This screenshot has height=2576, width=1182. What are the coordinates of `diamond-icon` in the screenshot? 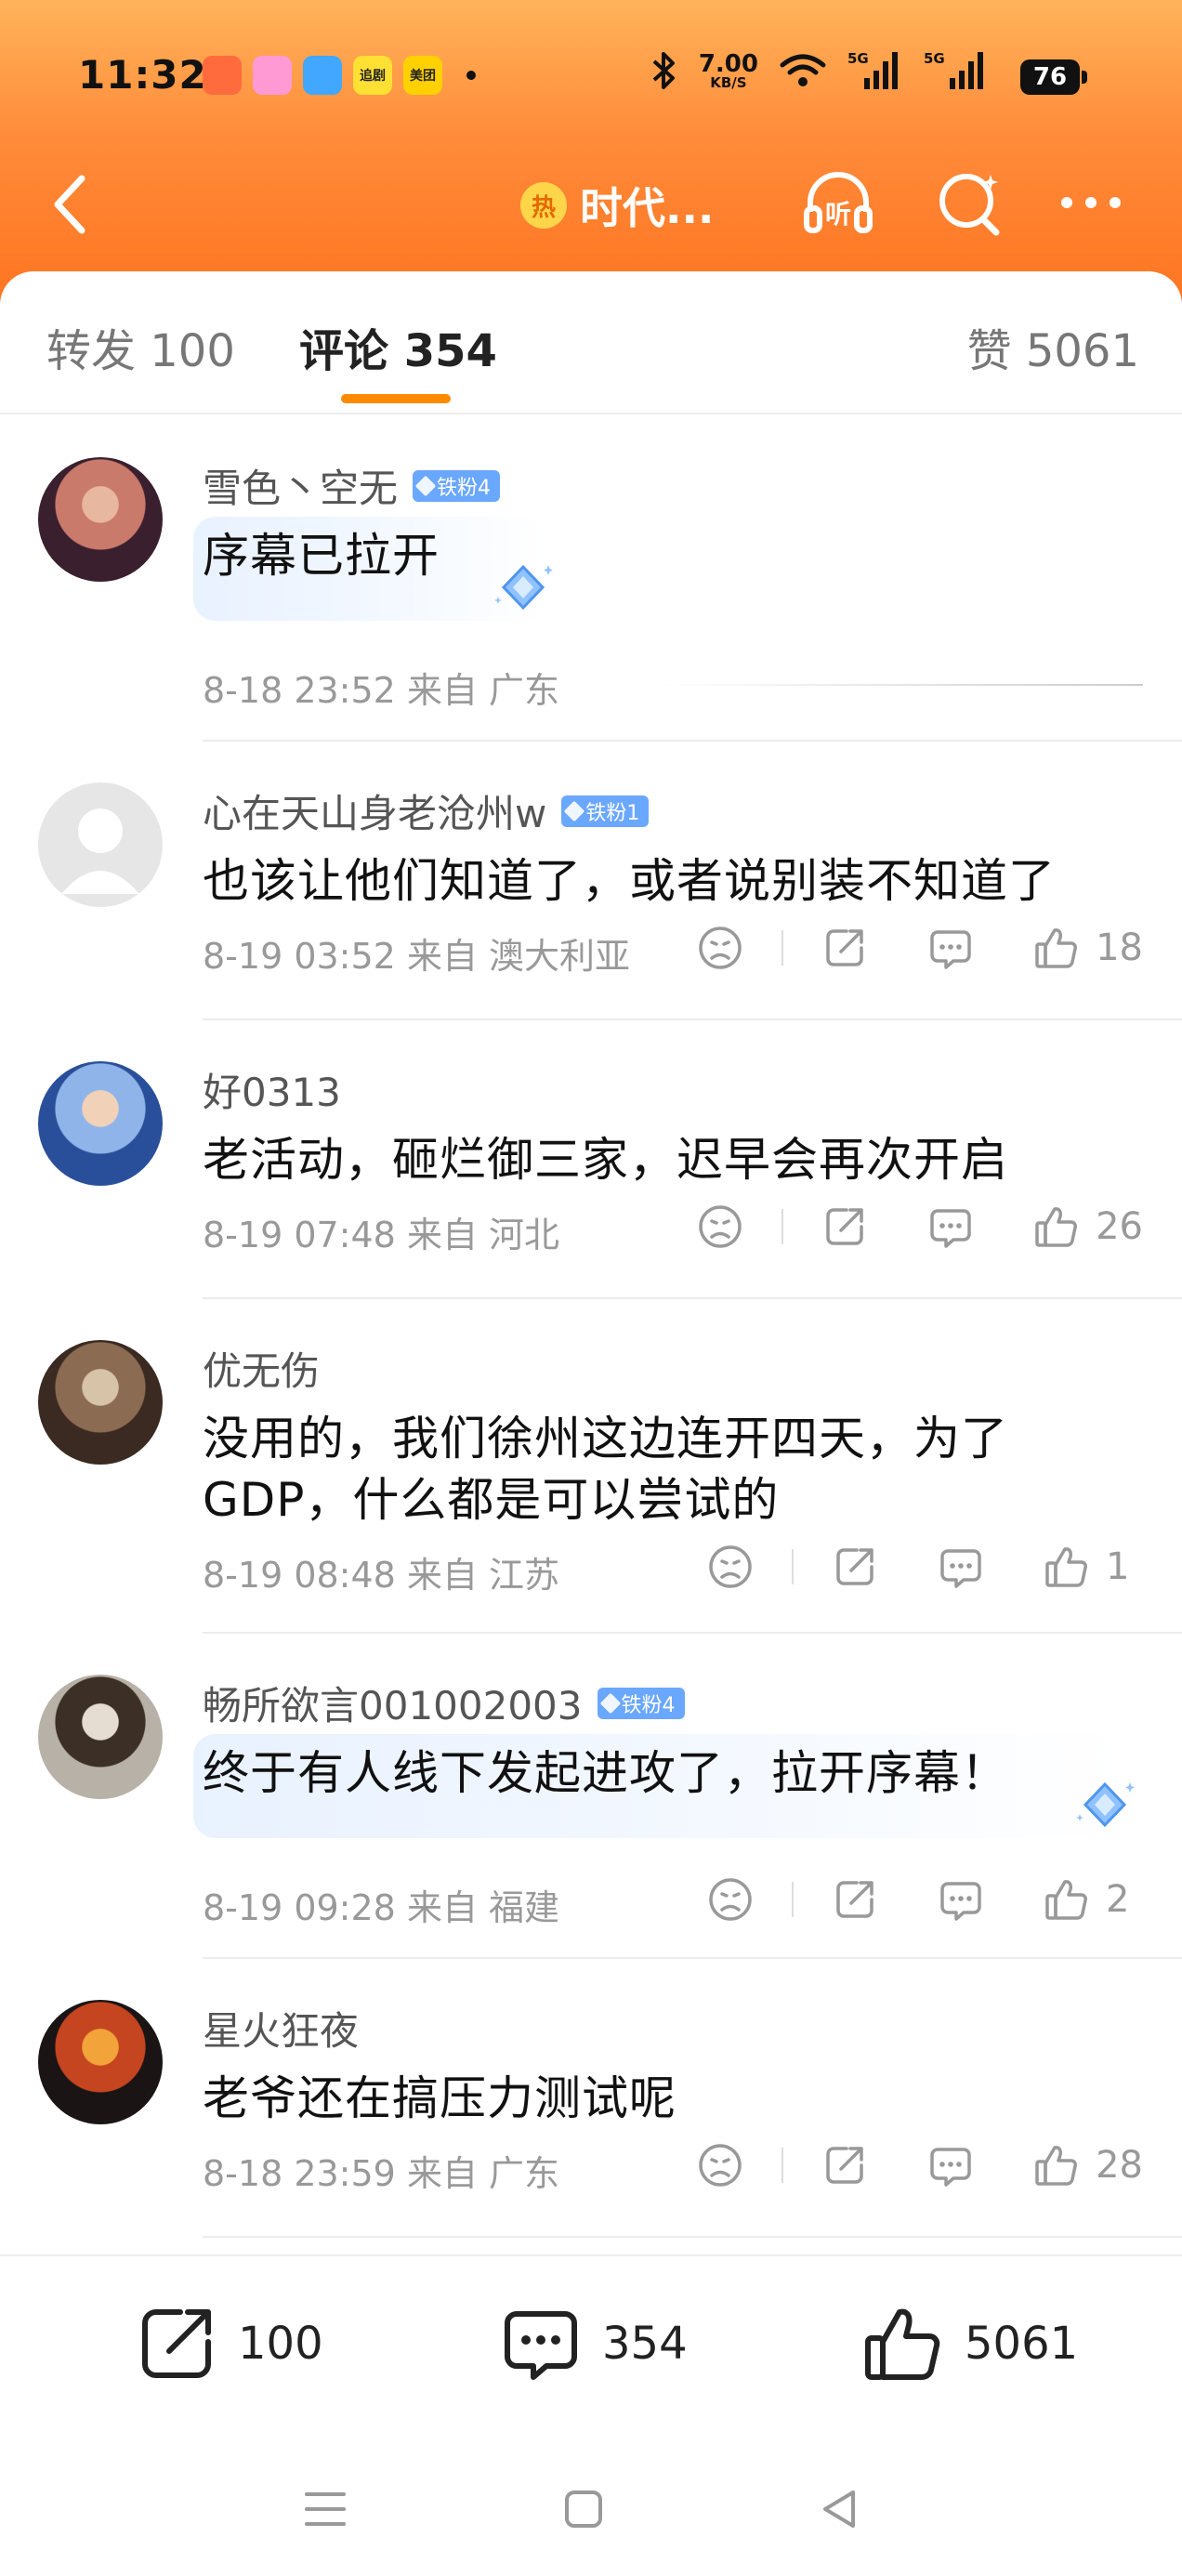 It's located at (610, 1703).